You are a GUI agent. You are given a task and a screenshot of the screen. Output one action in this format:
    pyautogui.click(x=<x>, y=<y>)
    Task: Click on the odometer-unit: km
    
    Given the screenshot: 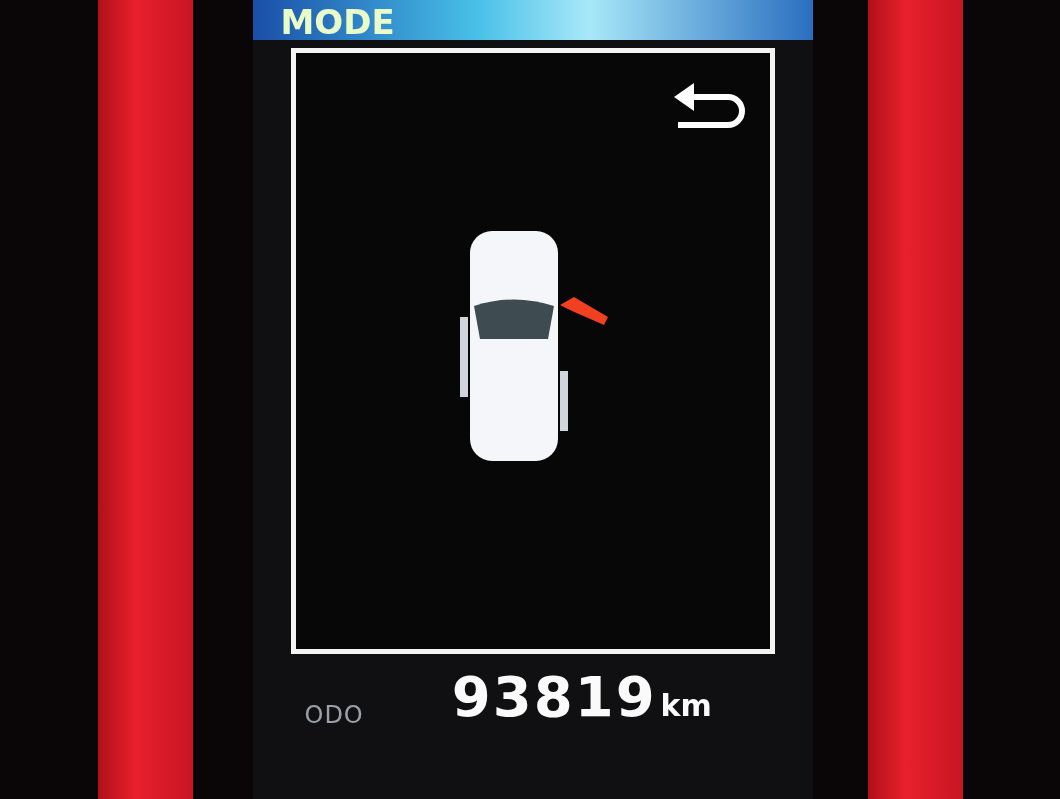 What is the action you would take?
    pyautogui.click(x=686, y=705)
    